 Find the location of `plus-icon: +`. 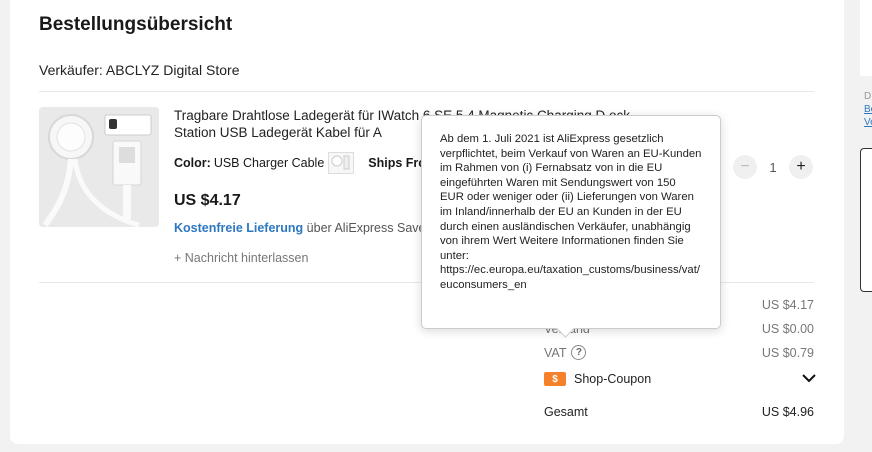

plus-icon: + is located at coordinates (179, 258).